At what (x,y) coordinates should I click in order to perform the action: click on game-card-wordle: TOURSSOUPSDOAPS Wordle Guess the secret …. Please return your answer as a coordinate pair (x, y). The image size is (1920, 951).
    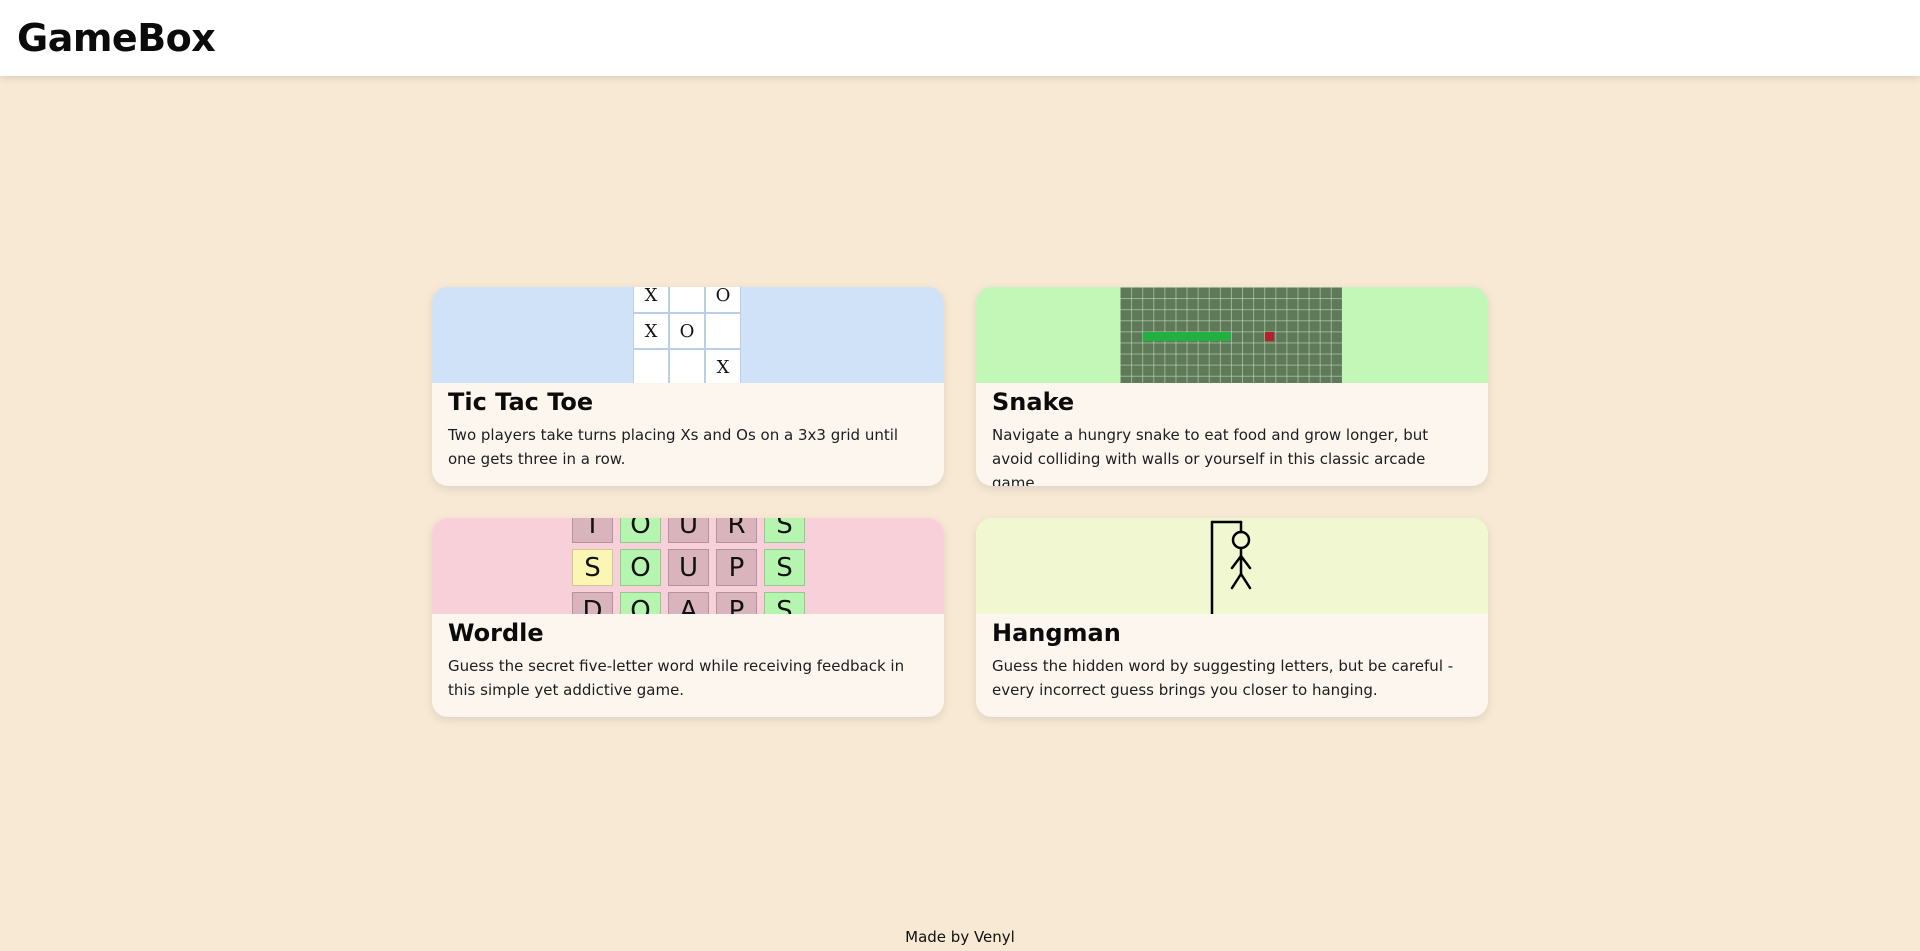
    Looking at the image, I should click on (688, 617).